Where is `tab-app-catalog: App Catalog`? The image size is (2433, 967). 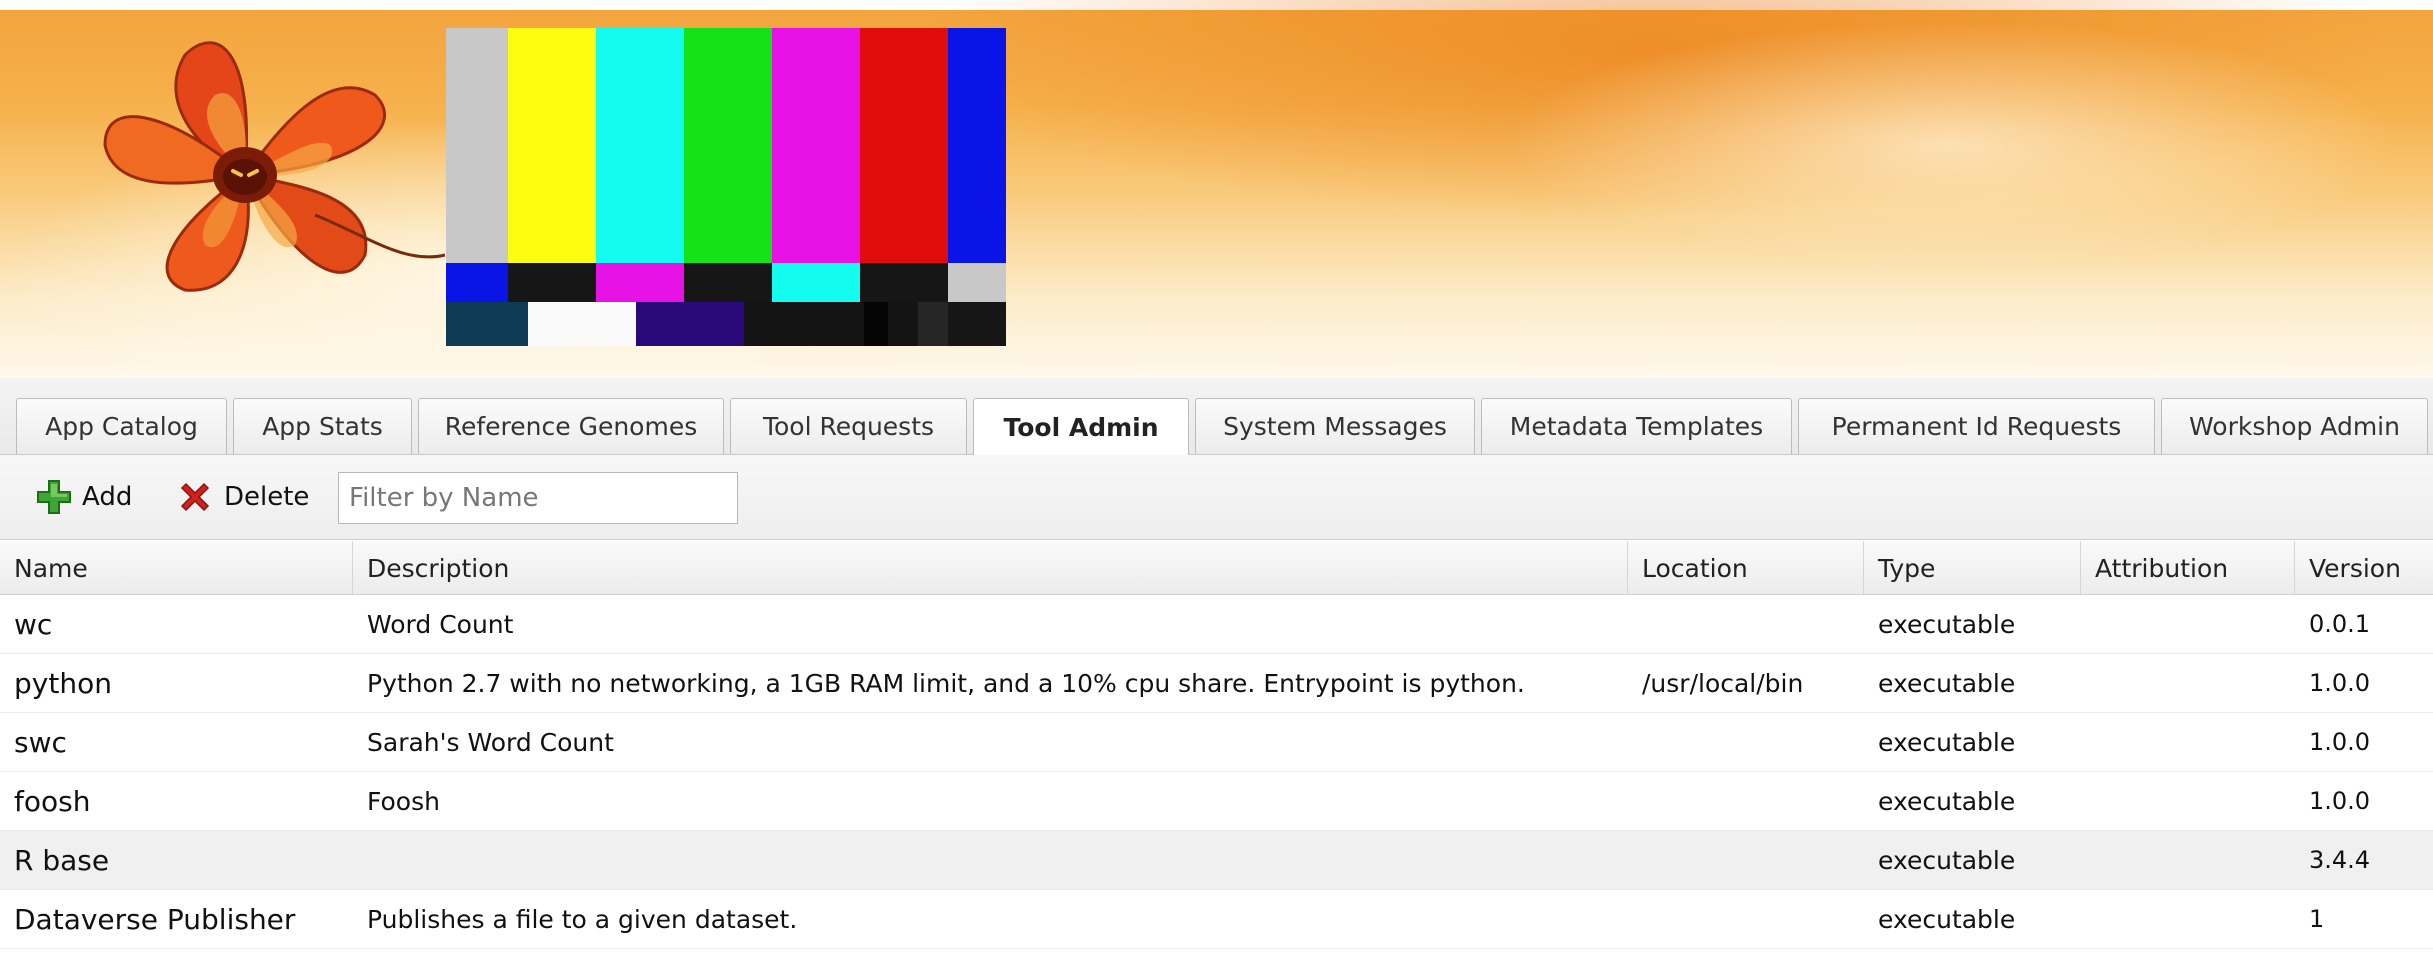
tab-app-catalog: App Catalog is located at coordinates (121, 426).